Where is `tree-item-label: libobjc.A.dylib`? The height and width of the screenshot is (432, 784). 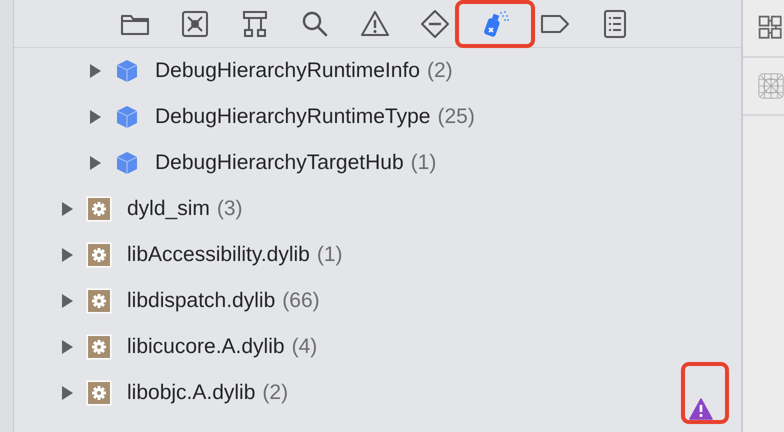
tree-item-label: libobjc.A.dylib is located at coordinates (191, 393).